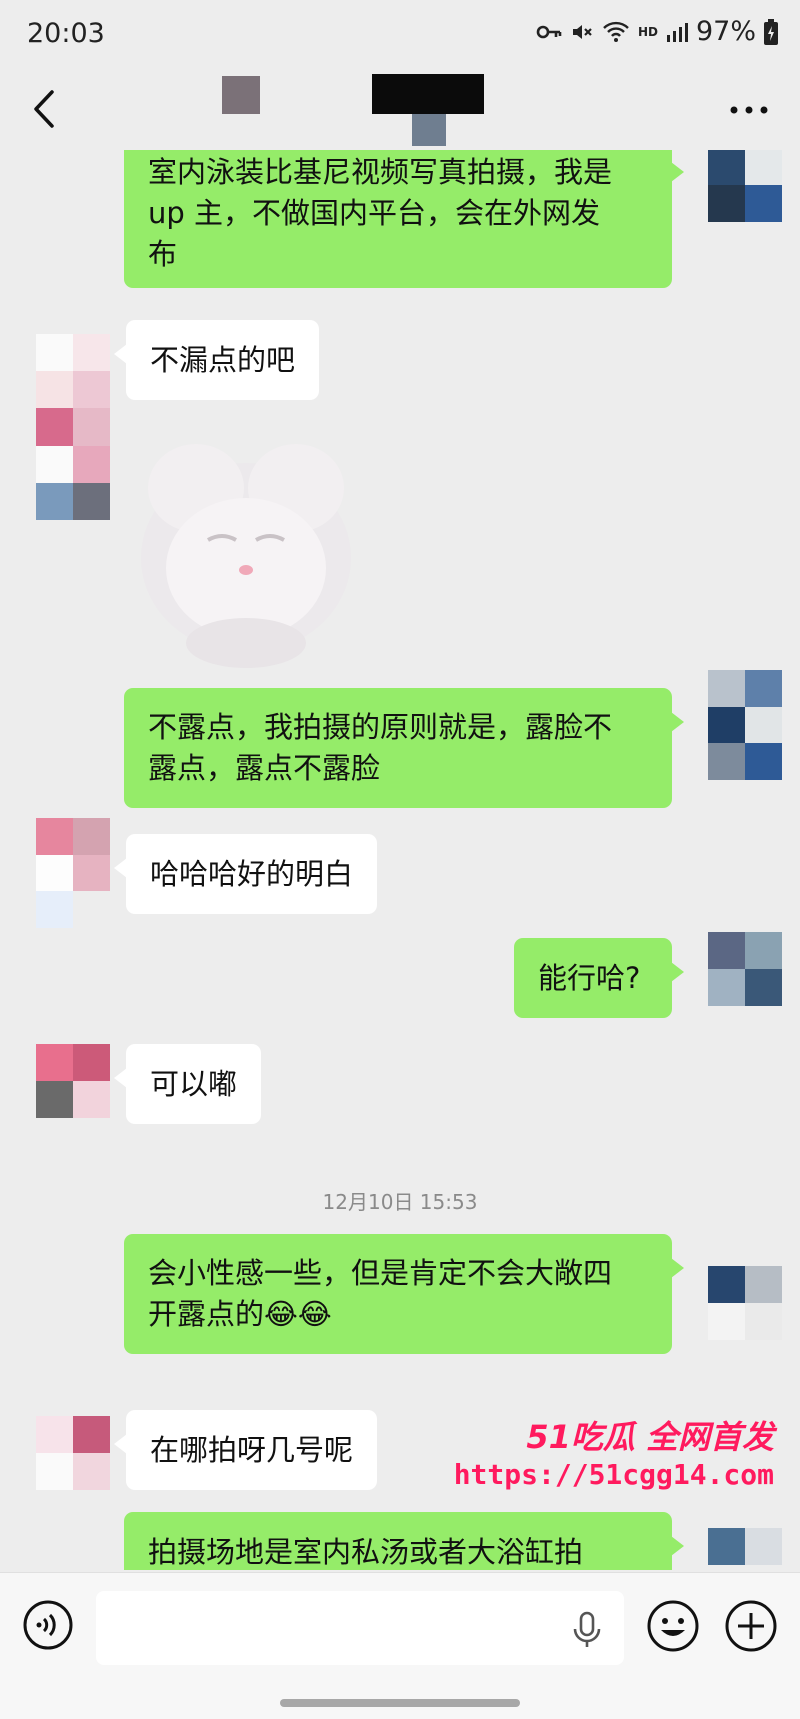 This screenshot has height=1719, width=800. What do you see at coordinates (380, 1273) in the screenshot?
I see `message-text: 会小性感一些，但是肯定不会大敞四` at bounding box center [380, 1273].